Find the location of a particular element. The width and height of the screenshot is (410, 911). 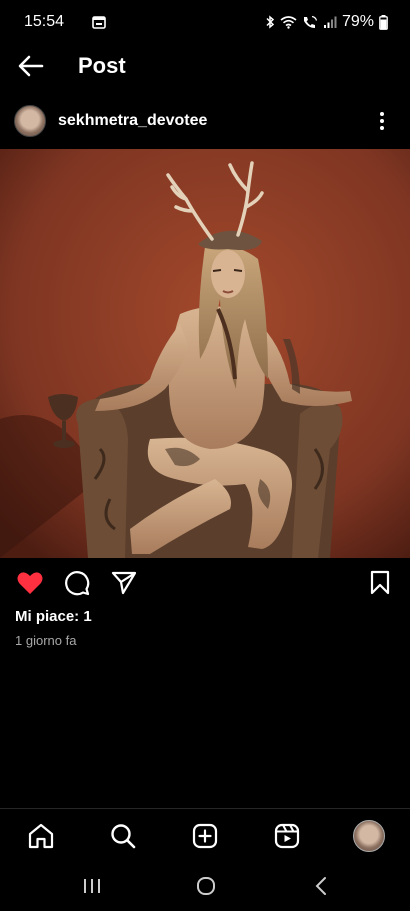

calendar-icon is located at coordinates (99, 22).